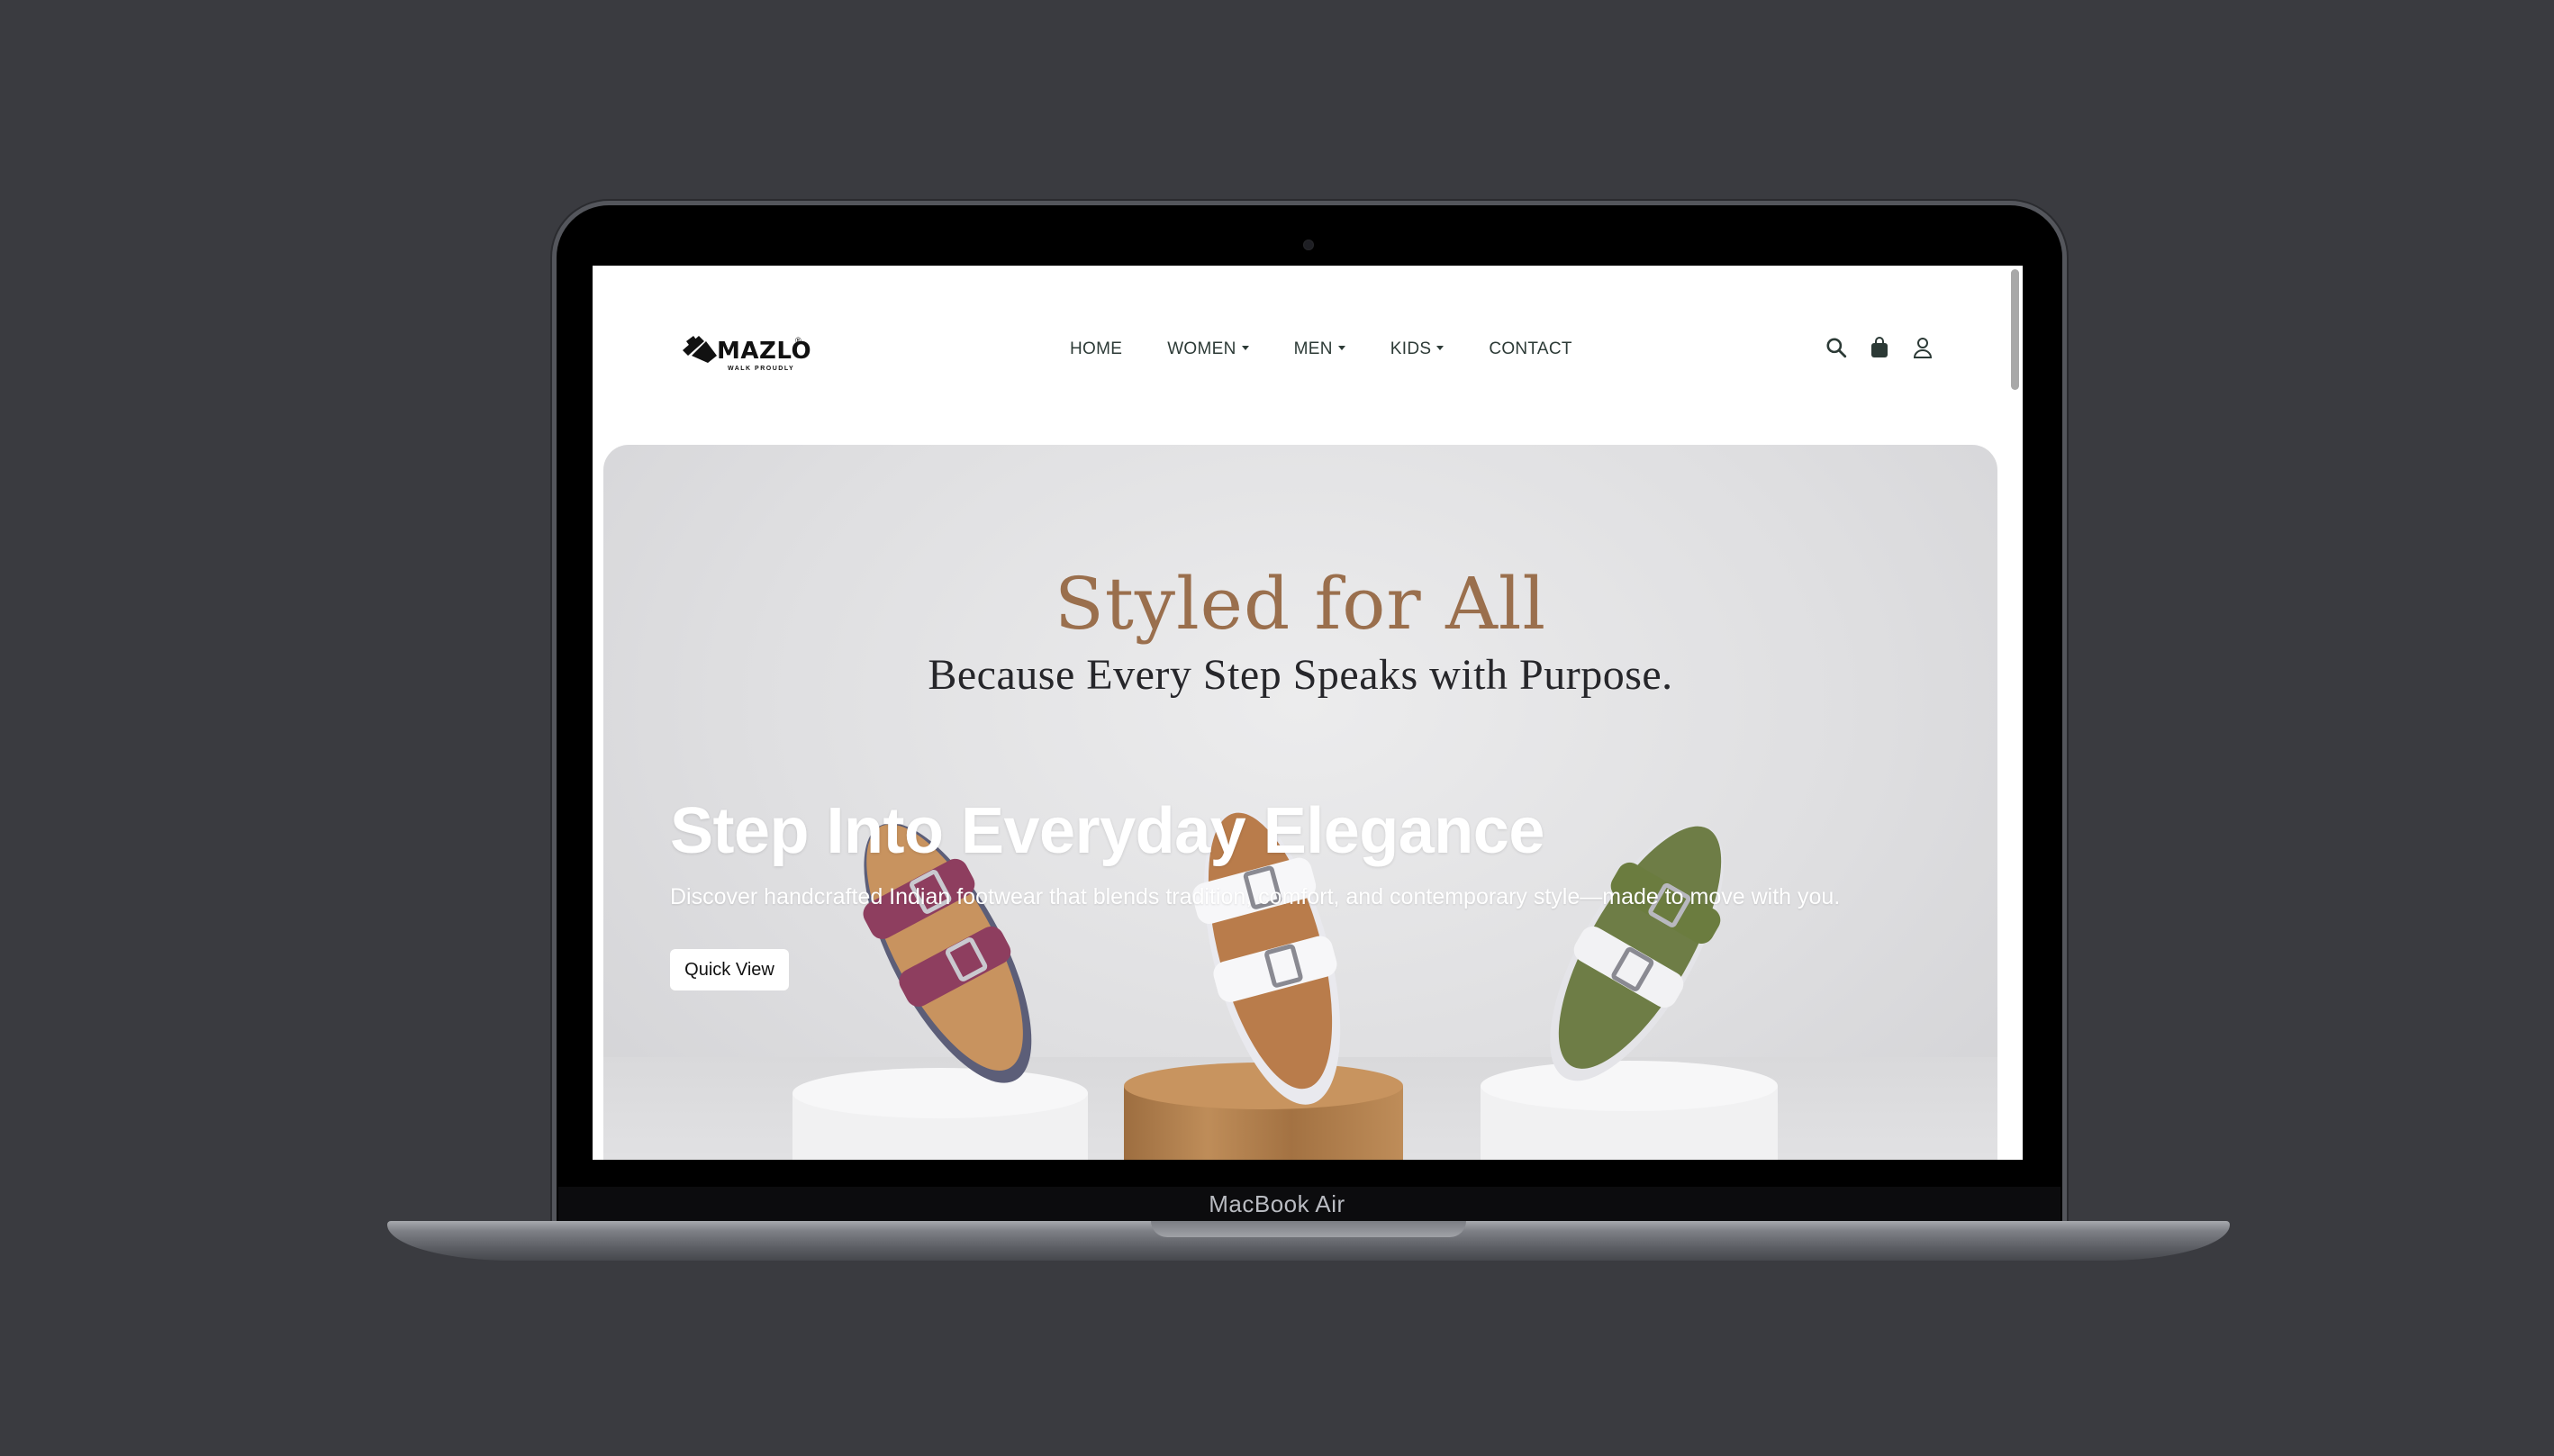 Image resolution: width=2554 pixels, height=1456 pixels. I want to click on nav-kids: KIDS, so click(1418, 349).